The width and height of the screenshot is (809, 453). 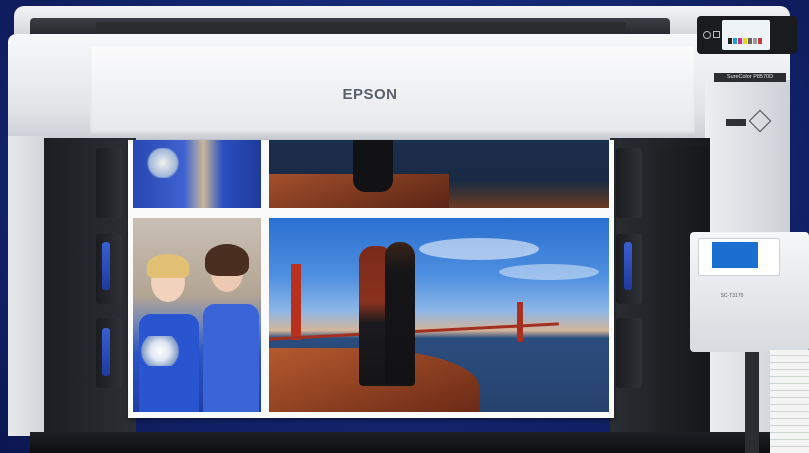 I want to click on power-button-icon, so click(x=707, y=35).